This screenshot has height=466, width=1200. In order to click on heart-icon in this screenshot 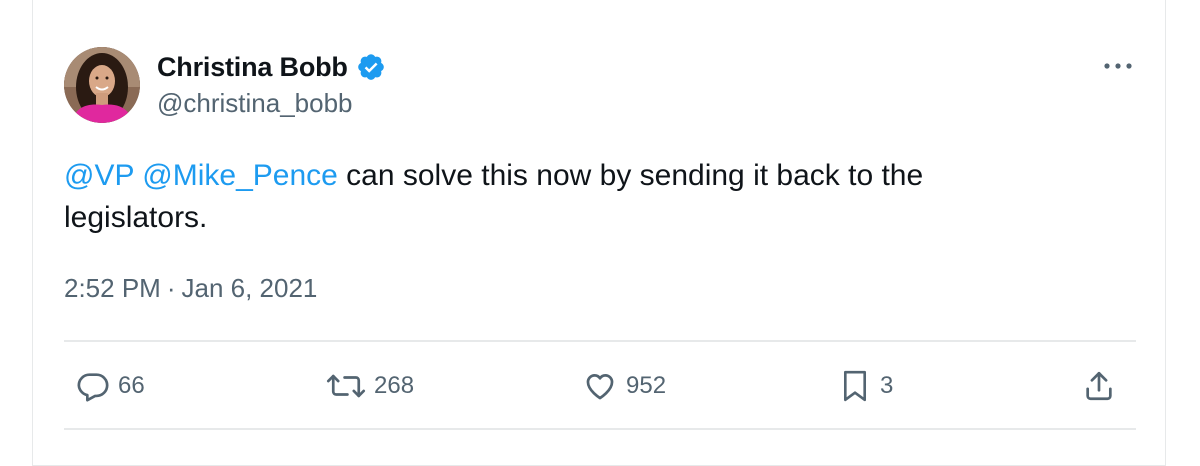, I will do `click(600, 387)`.